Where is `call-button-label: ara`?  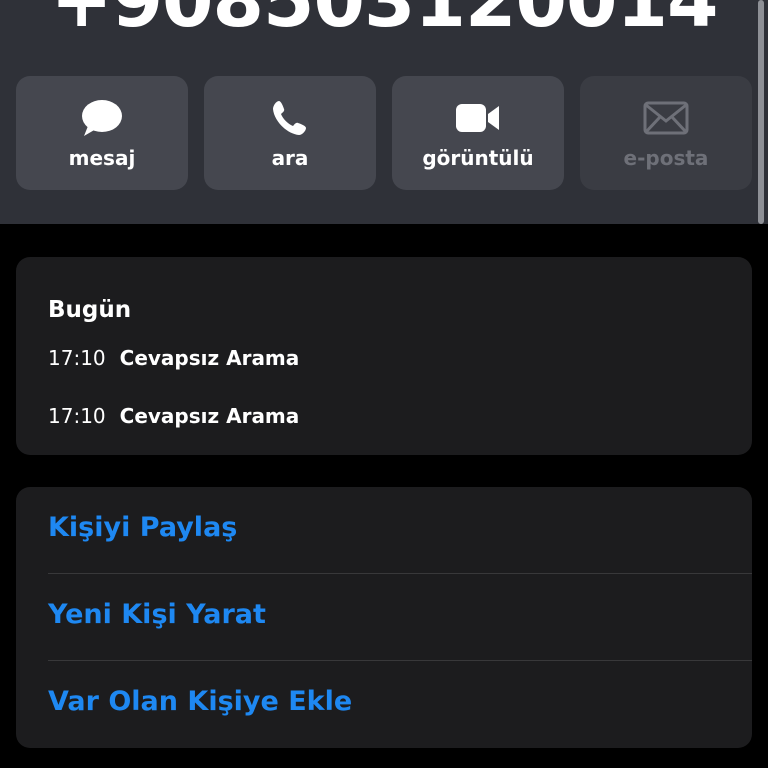 call-button-label: ara is located at coordinates (290, 158).